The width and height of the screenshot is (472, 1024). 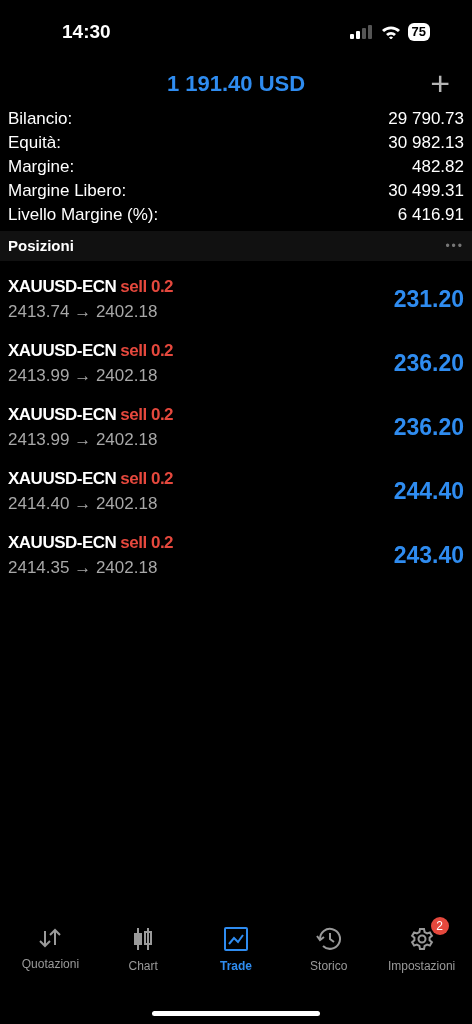 What do you see at coordinates (236, 299) in the screenshot?
I see `position-row: XAUUSD-ECN sell 0.2 2413.74 → 2402.18 231.20` at bounding box center [236, 299].